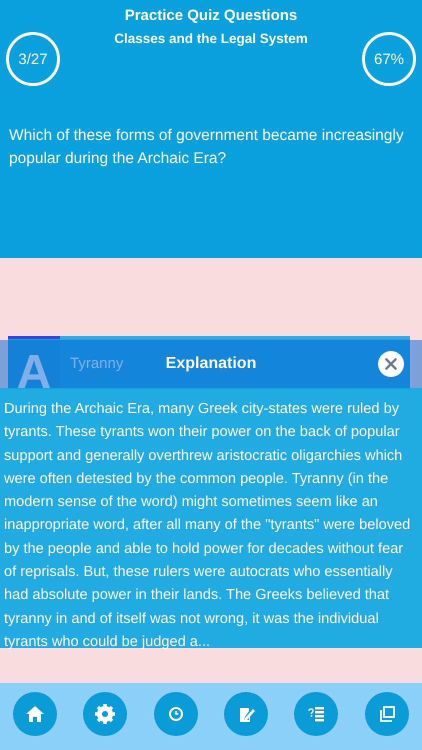 The width and height of the screenshot is (422, 750). I want to click on settings-button, so click(105, 714).